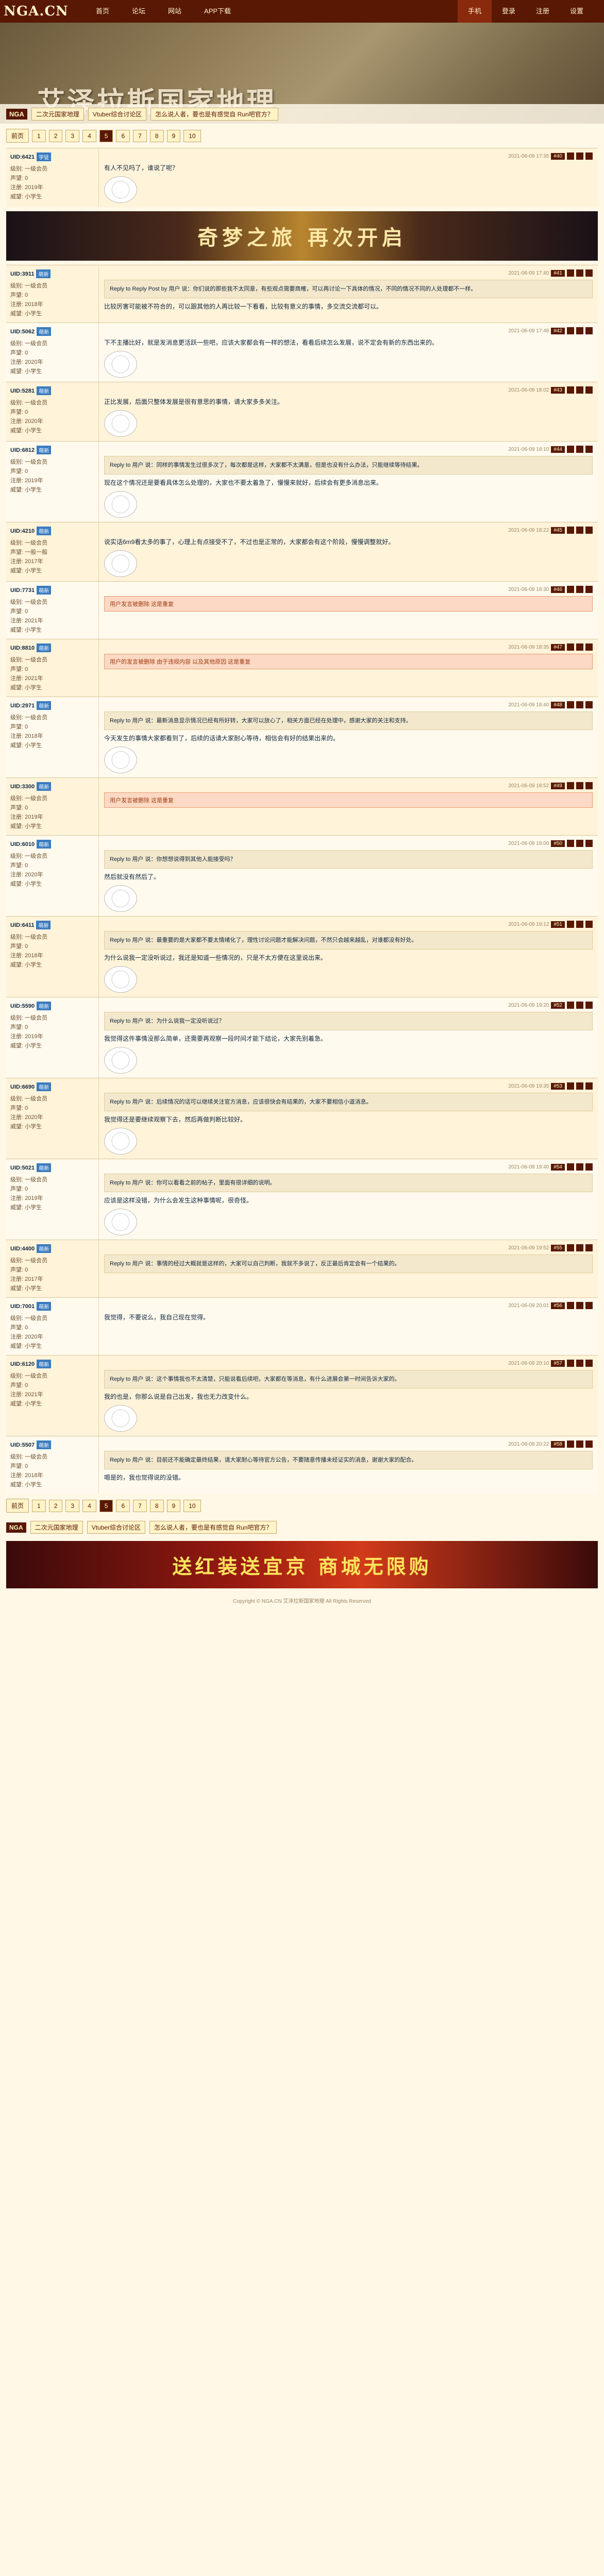 This screenshot has height=2576, width=604. What do you see at coordinates (22, 1445) in the screenshot?
I see `author-uid: UID:5507` at bounding box center [22, 1445].